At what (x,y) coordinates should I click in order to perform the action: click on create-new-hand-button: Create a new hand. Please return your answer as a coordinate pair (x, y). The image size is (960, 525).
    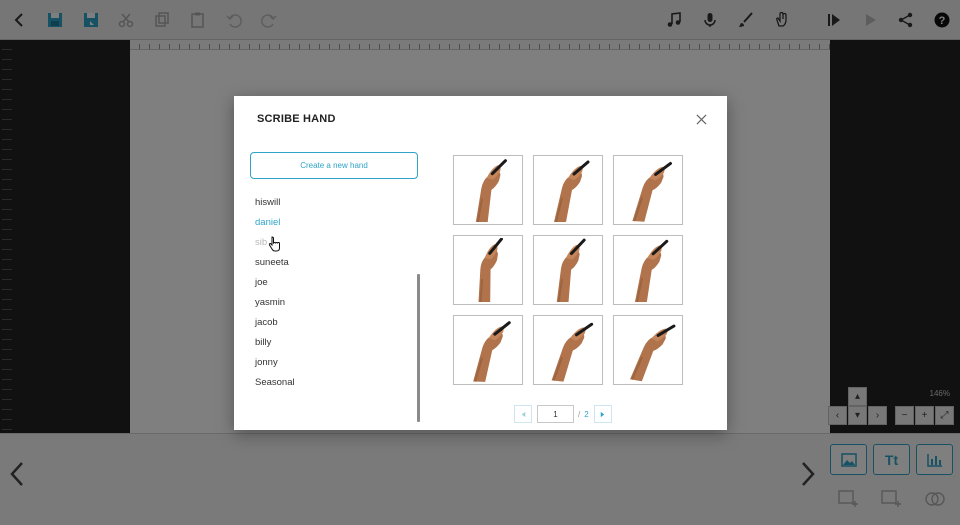
    Looking at the image, I should click on (334, 165).